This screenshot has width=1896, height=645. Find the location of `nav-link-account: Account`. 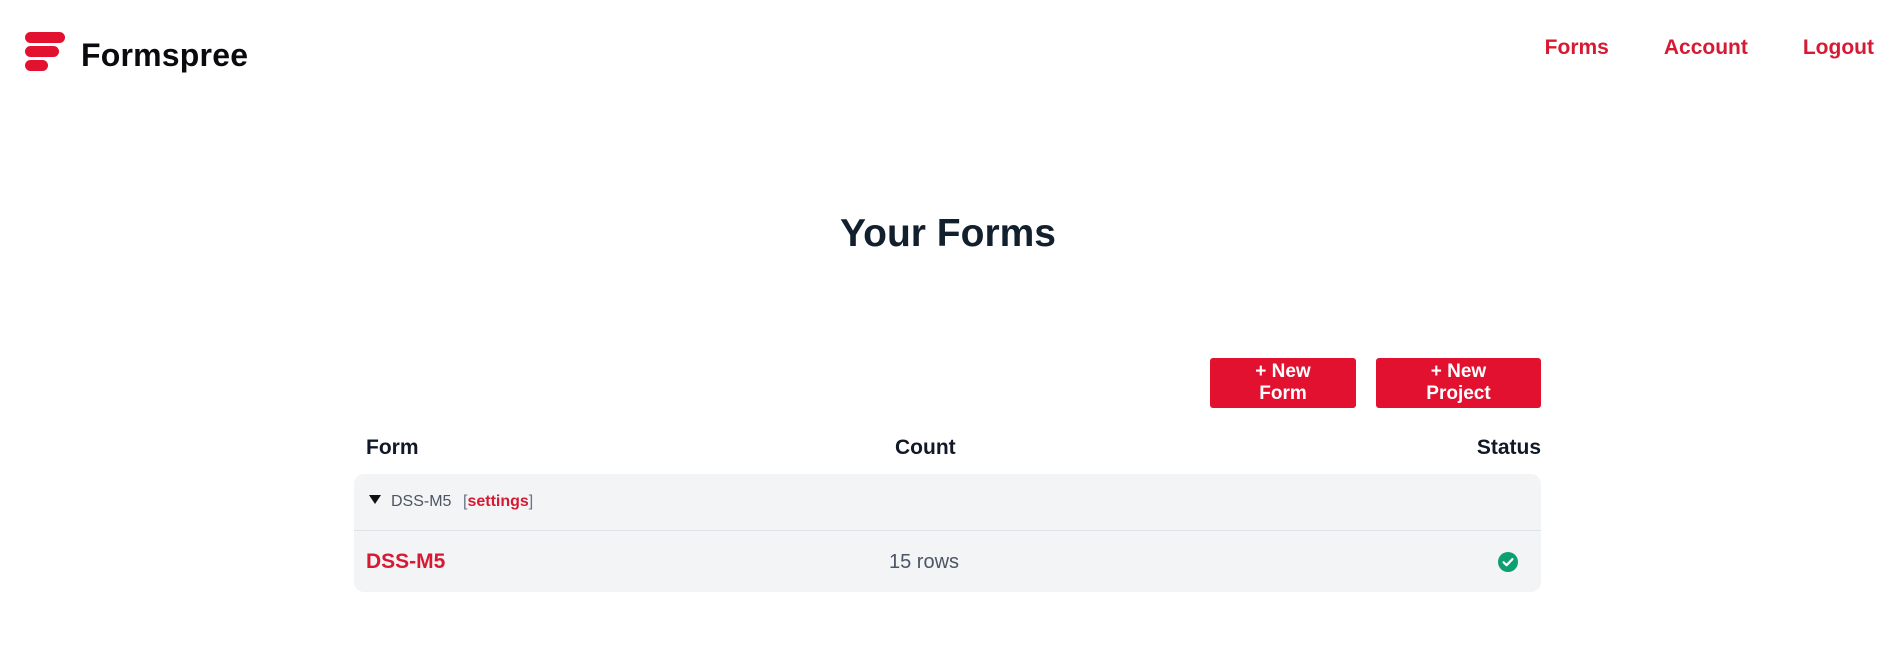

nav-link-account: Account is located at coordinates (1706, 48).